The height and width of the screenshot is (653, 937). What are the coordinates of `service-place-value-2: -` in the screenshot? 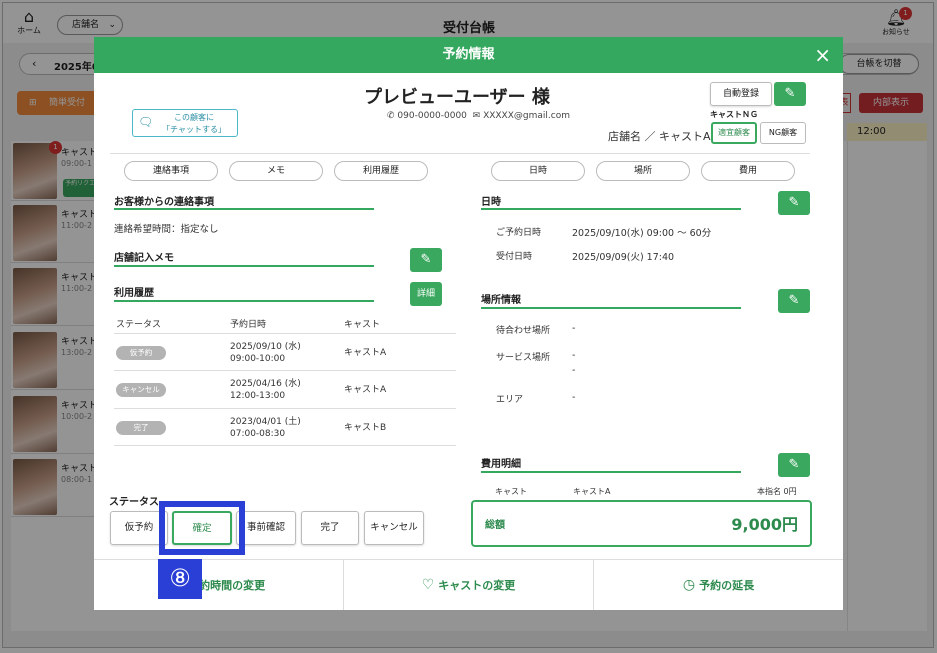 It's located at (574, 370).